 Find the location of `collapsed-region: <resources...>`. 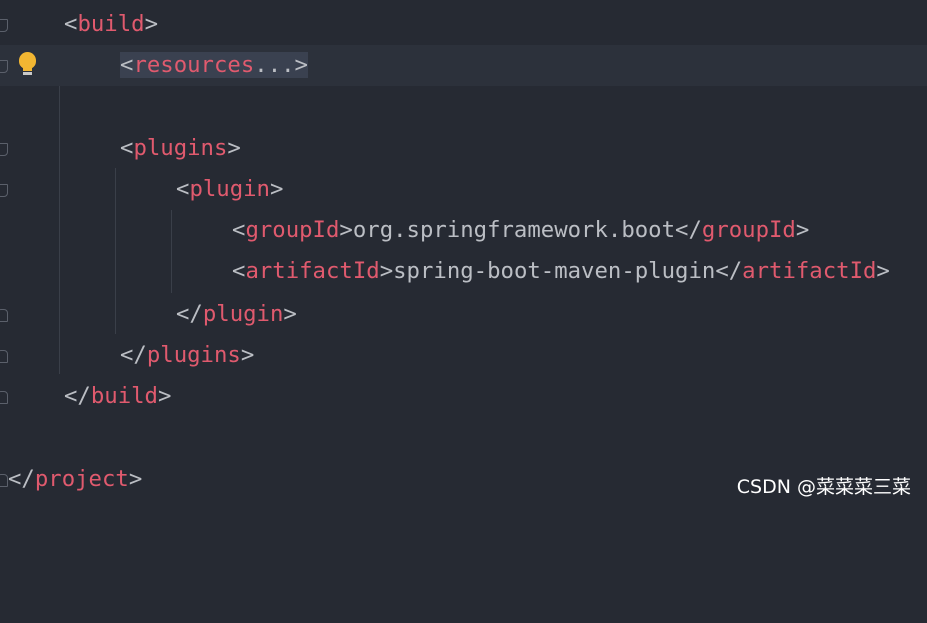

collapsed-region: <resources...> is located at coordinates (214, 65).